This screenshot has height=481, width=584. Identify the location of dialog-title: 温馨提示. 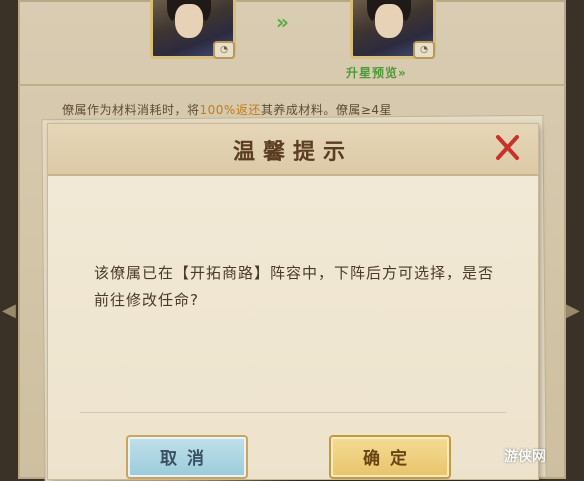
(292, 152).